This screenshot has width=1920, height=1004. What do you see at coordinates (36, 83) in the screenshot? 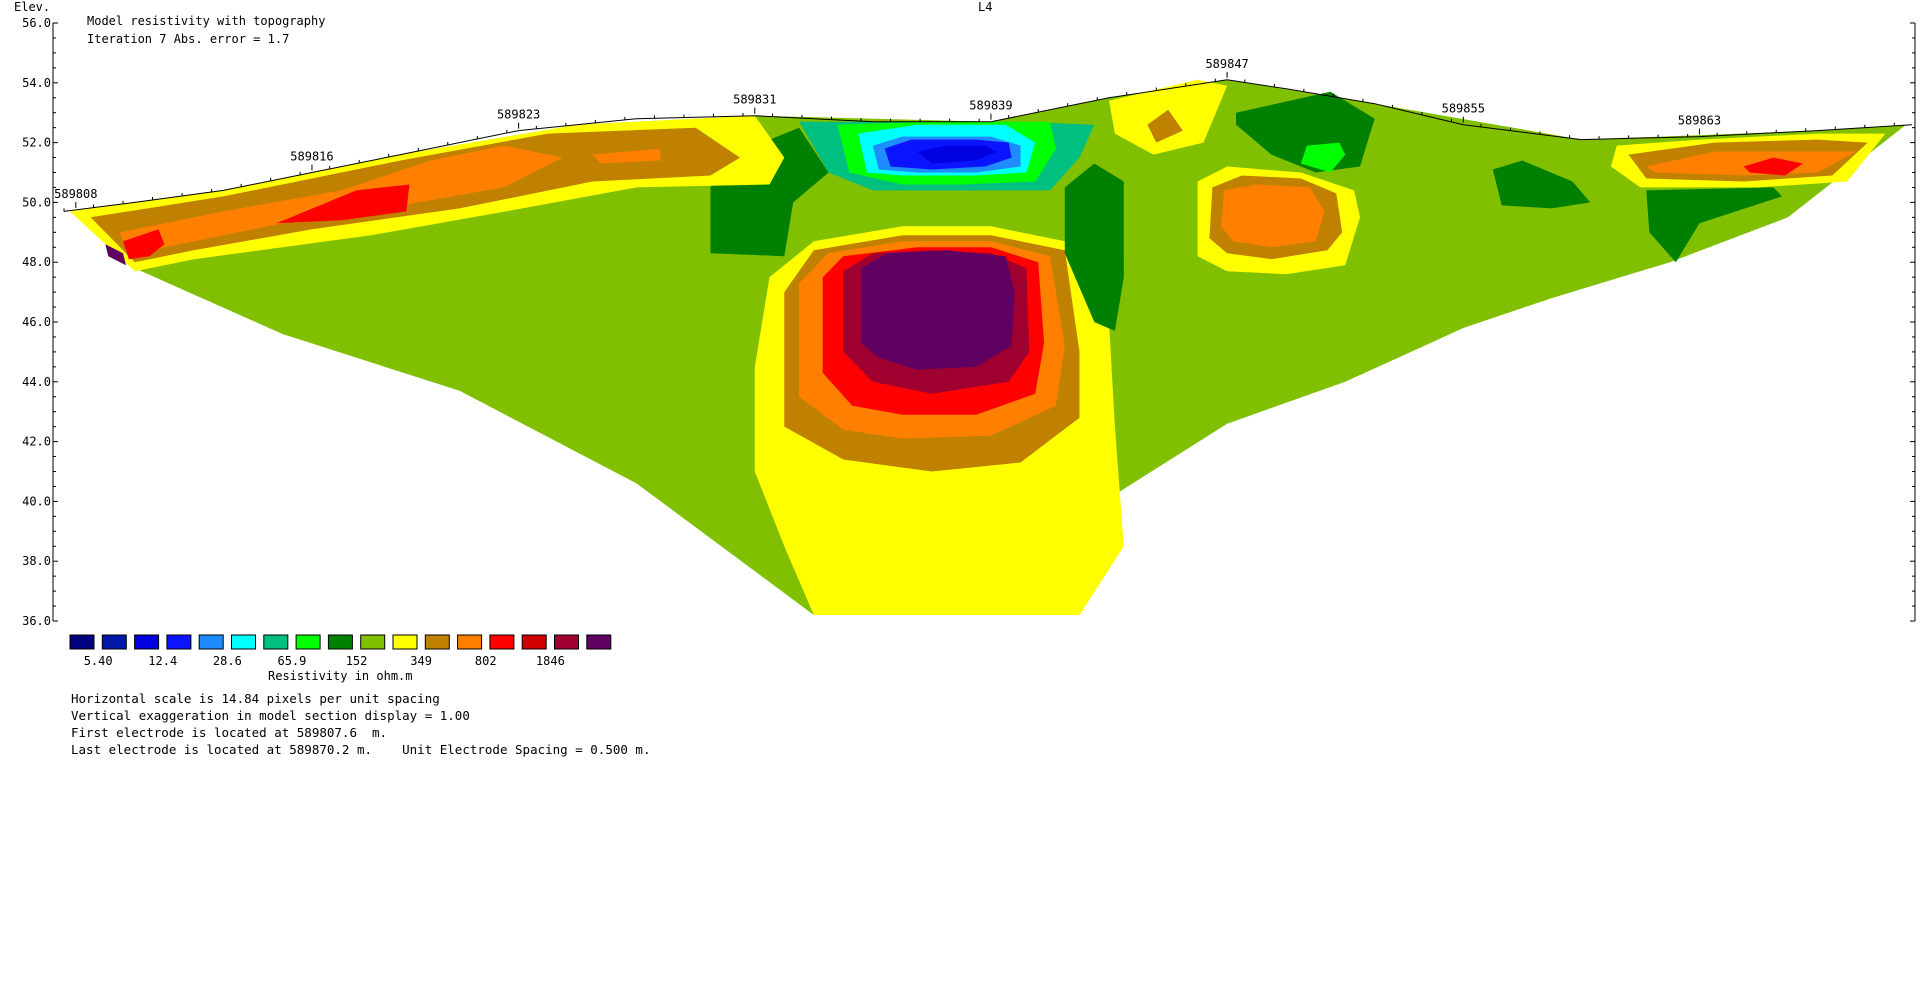
I see `y-tick-label: 54.0` at bounding box center [36, 83].